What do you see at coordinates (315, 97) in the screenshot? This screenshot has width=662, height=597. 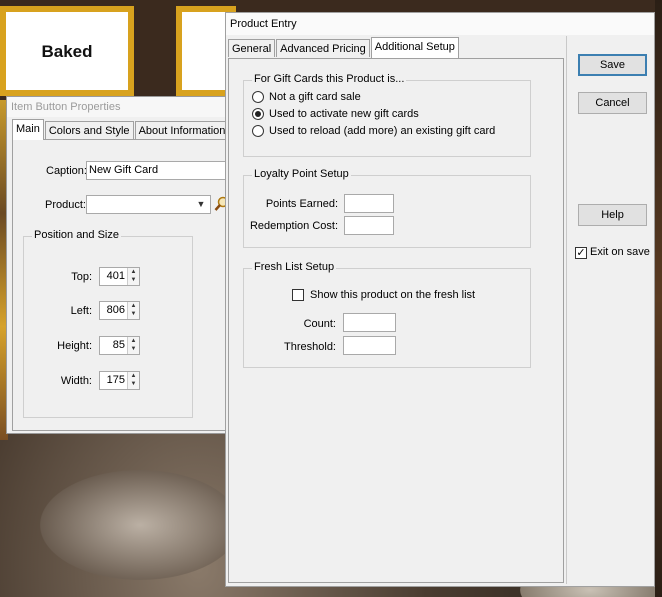 I see `radio-label: Not a gift card sale` at bounding box center [315, 97].